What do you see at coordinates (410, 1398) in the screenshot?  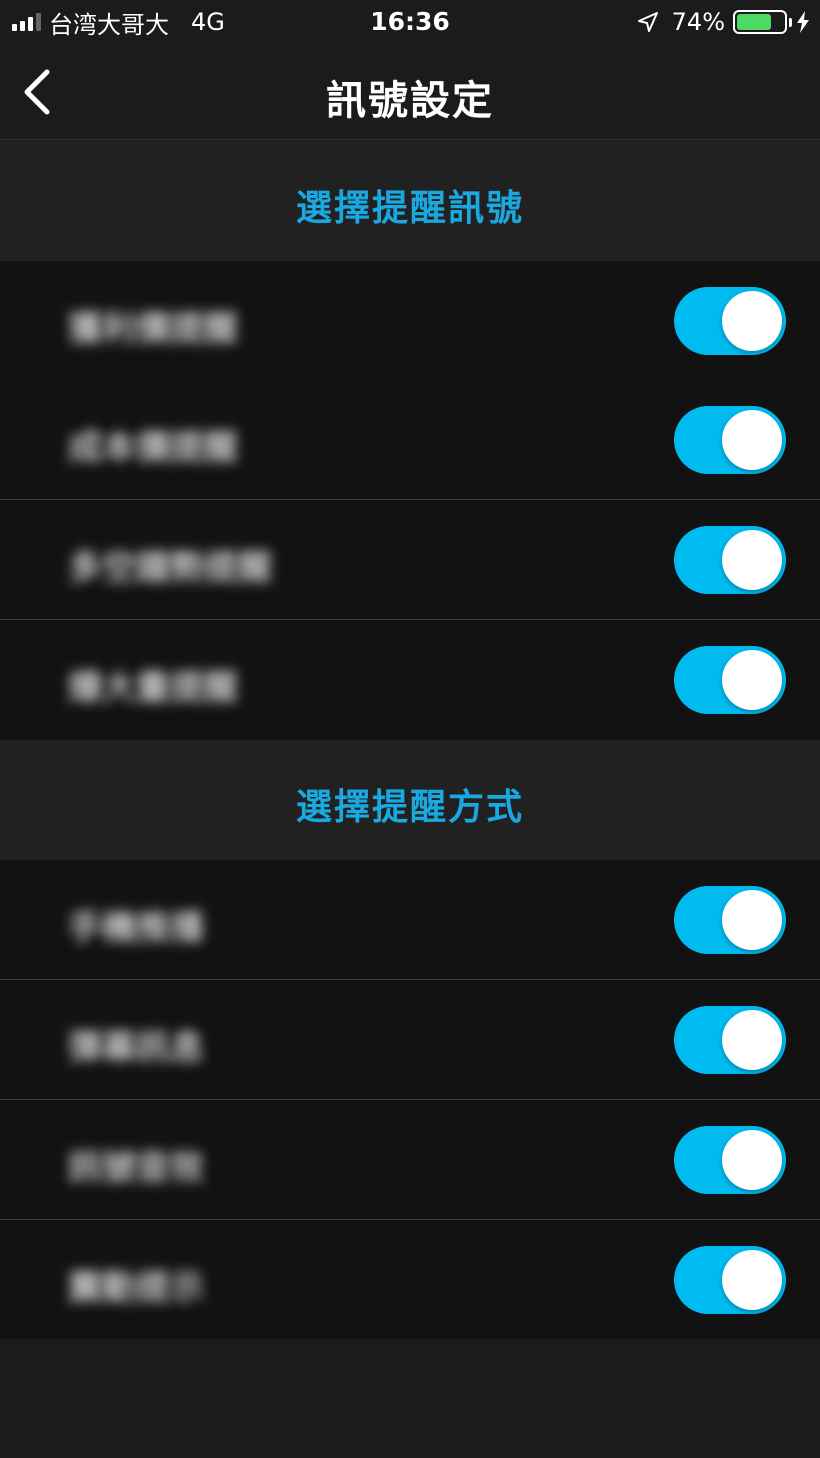 I see `empty-footer-area` at bounding box center [410, 1398].